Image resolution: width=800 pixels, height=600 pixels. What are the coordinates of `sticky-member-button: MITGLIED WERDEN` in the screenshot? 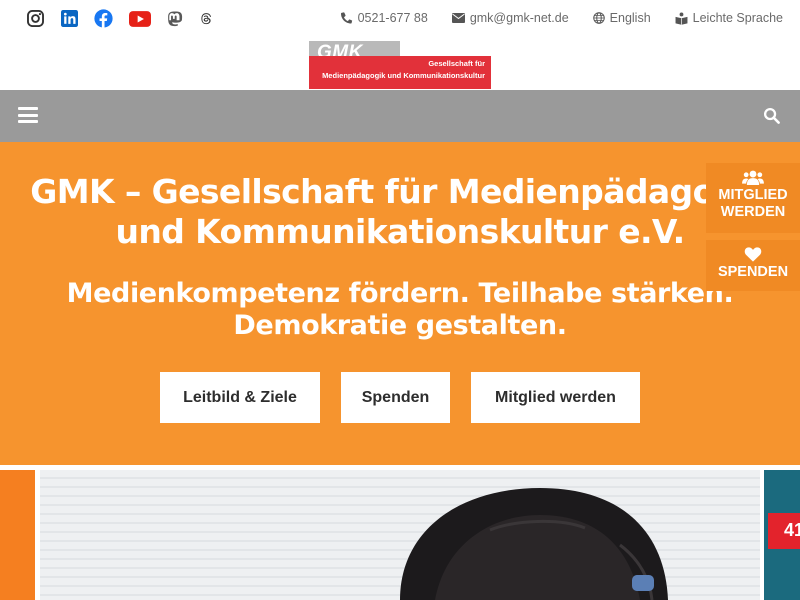 It's located at (753, 198).